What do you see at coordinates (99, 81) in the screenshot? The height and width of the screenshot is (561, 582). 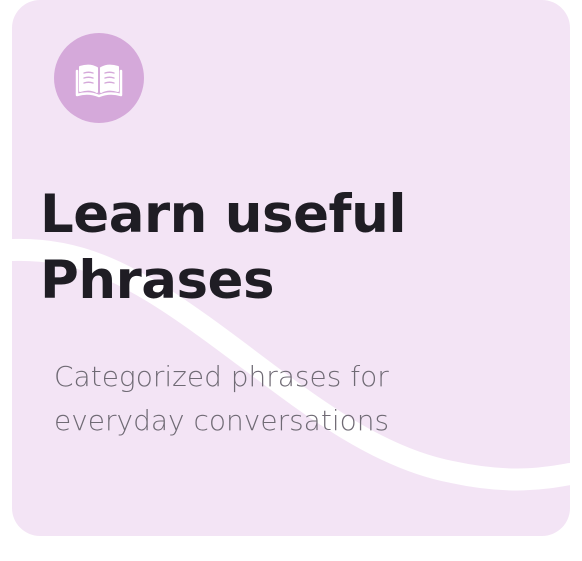 I see `open-book-icon` at bounding box center [99, 81].